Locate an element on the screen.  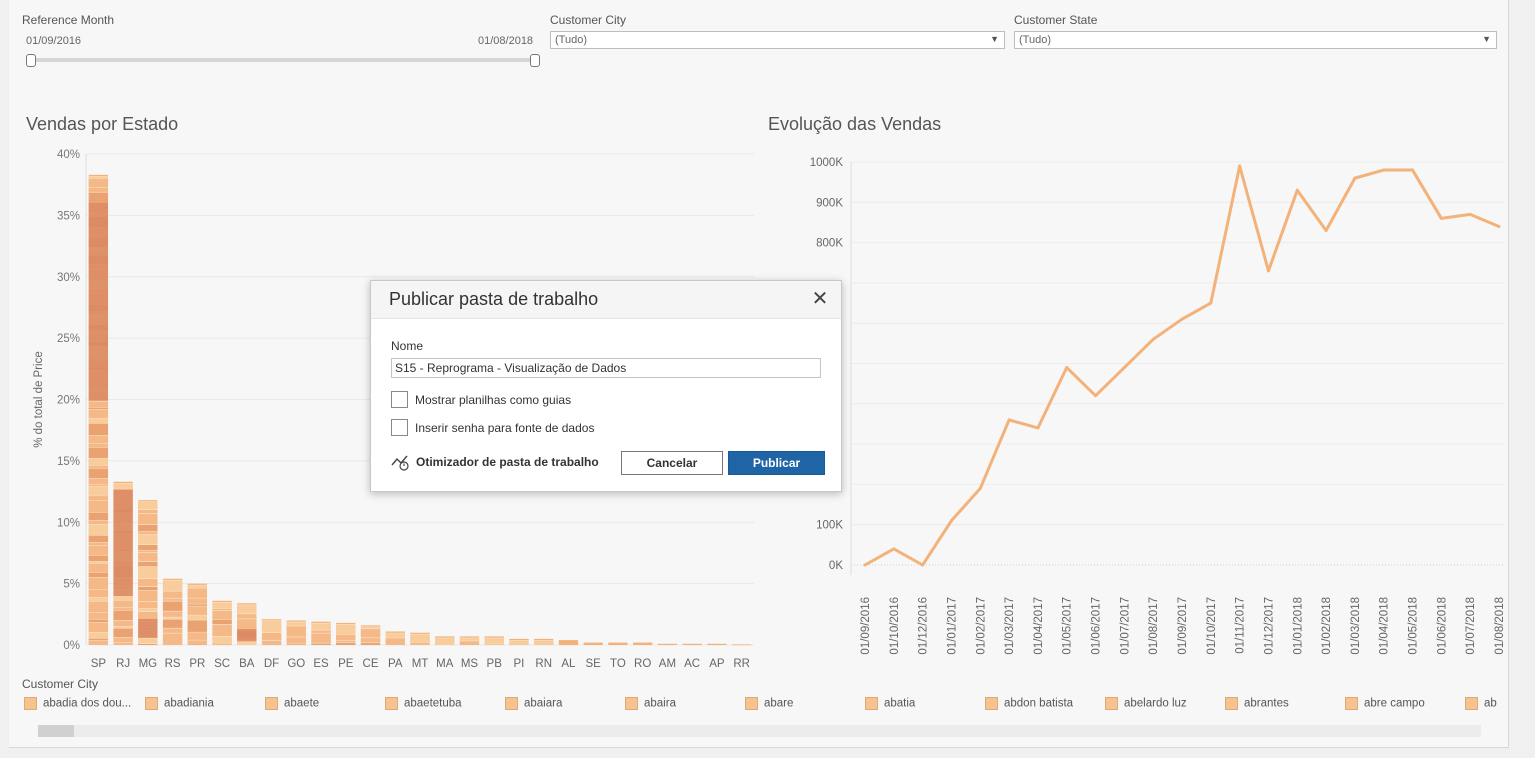
x-tick-label: AC is located at coordinates (692, 664).